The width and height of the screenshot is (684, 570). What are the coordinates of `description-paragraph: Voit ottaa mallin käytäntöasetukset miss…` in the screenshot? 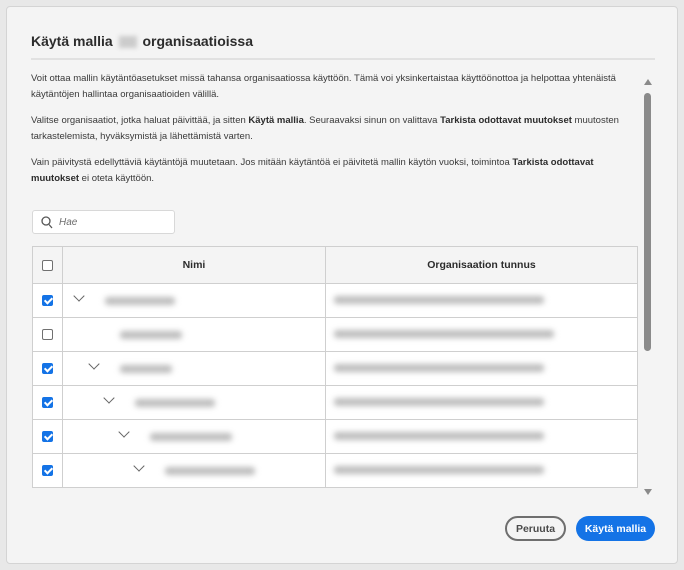 It's located at (323, 86).